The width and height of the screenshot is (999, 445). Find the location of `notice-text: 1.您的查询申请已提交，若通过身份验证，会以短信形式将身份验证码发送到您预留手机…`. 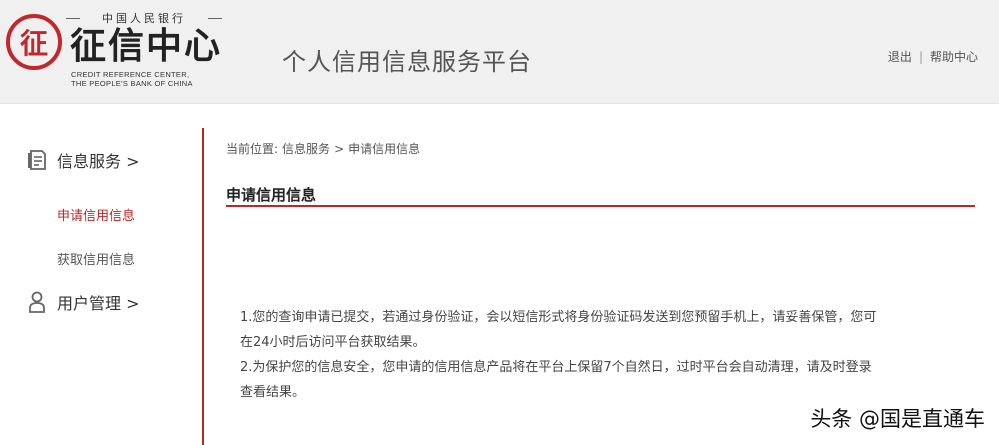

notice-text: 1.您的查询申请已提交，若通过身份验证，会以短信形式将身份验证码发送到您预留手机… is located at coordinates (560, 355).